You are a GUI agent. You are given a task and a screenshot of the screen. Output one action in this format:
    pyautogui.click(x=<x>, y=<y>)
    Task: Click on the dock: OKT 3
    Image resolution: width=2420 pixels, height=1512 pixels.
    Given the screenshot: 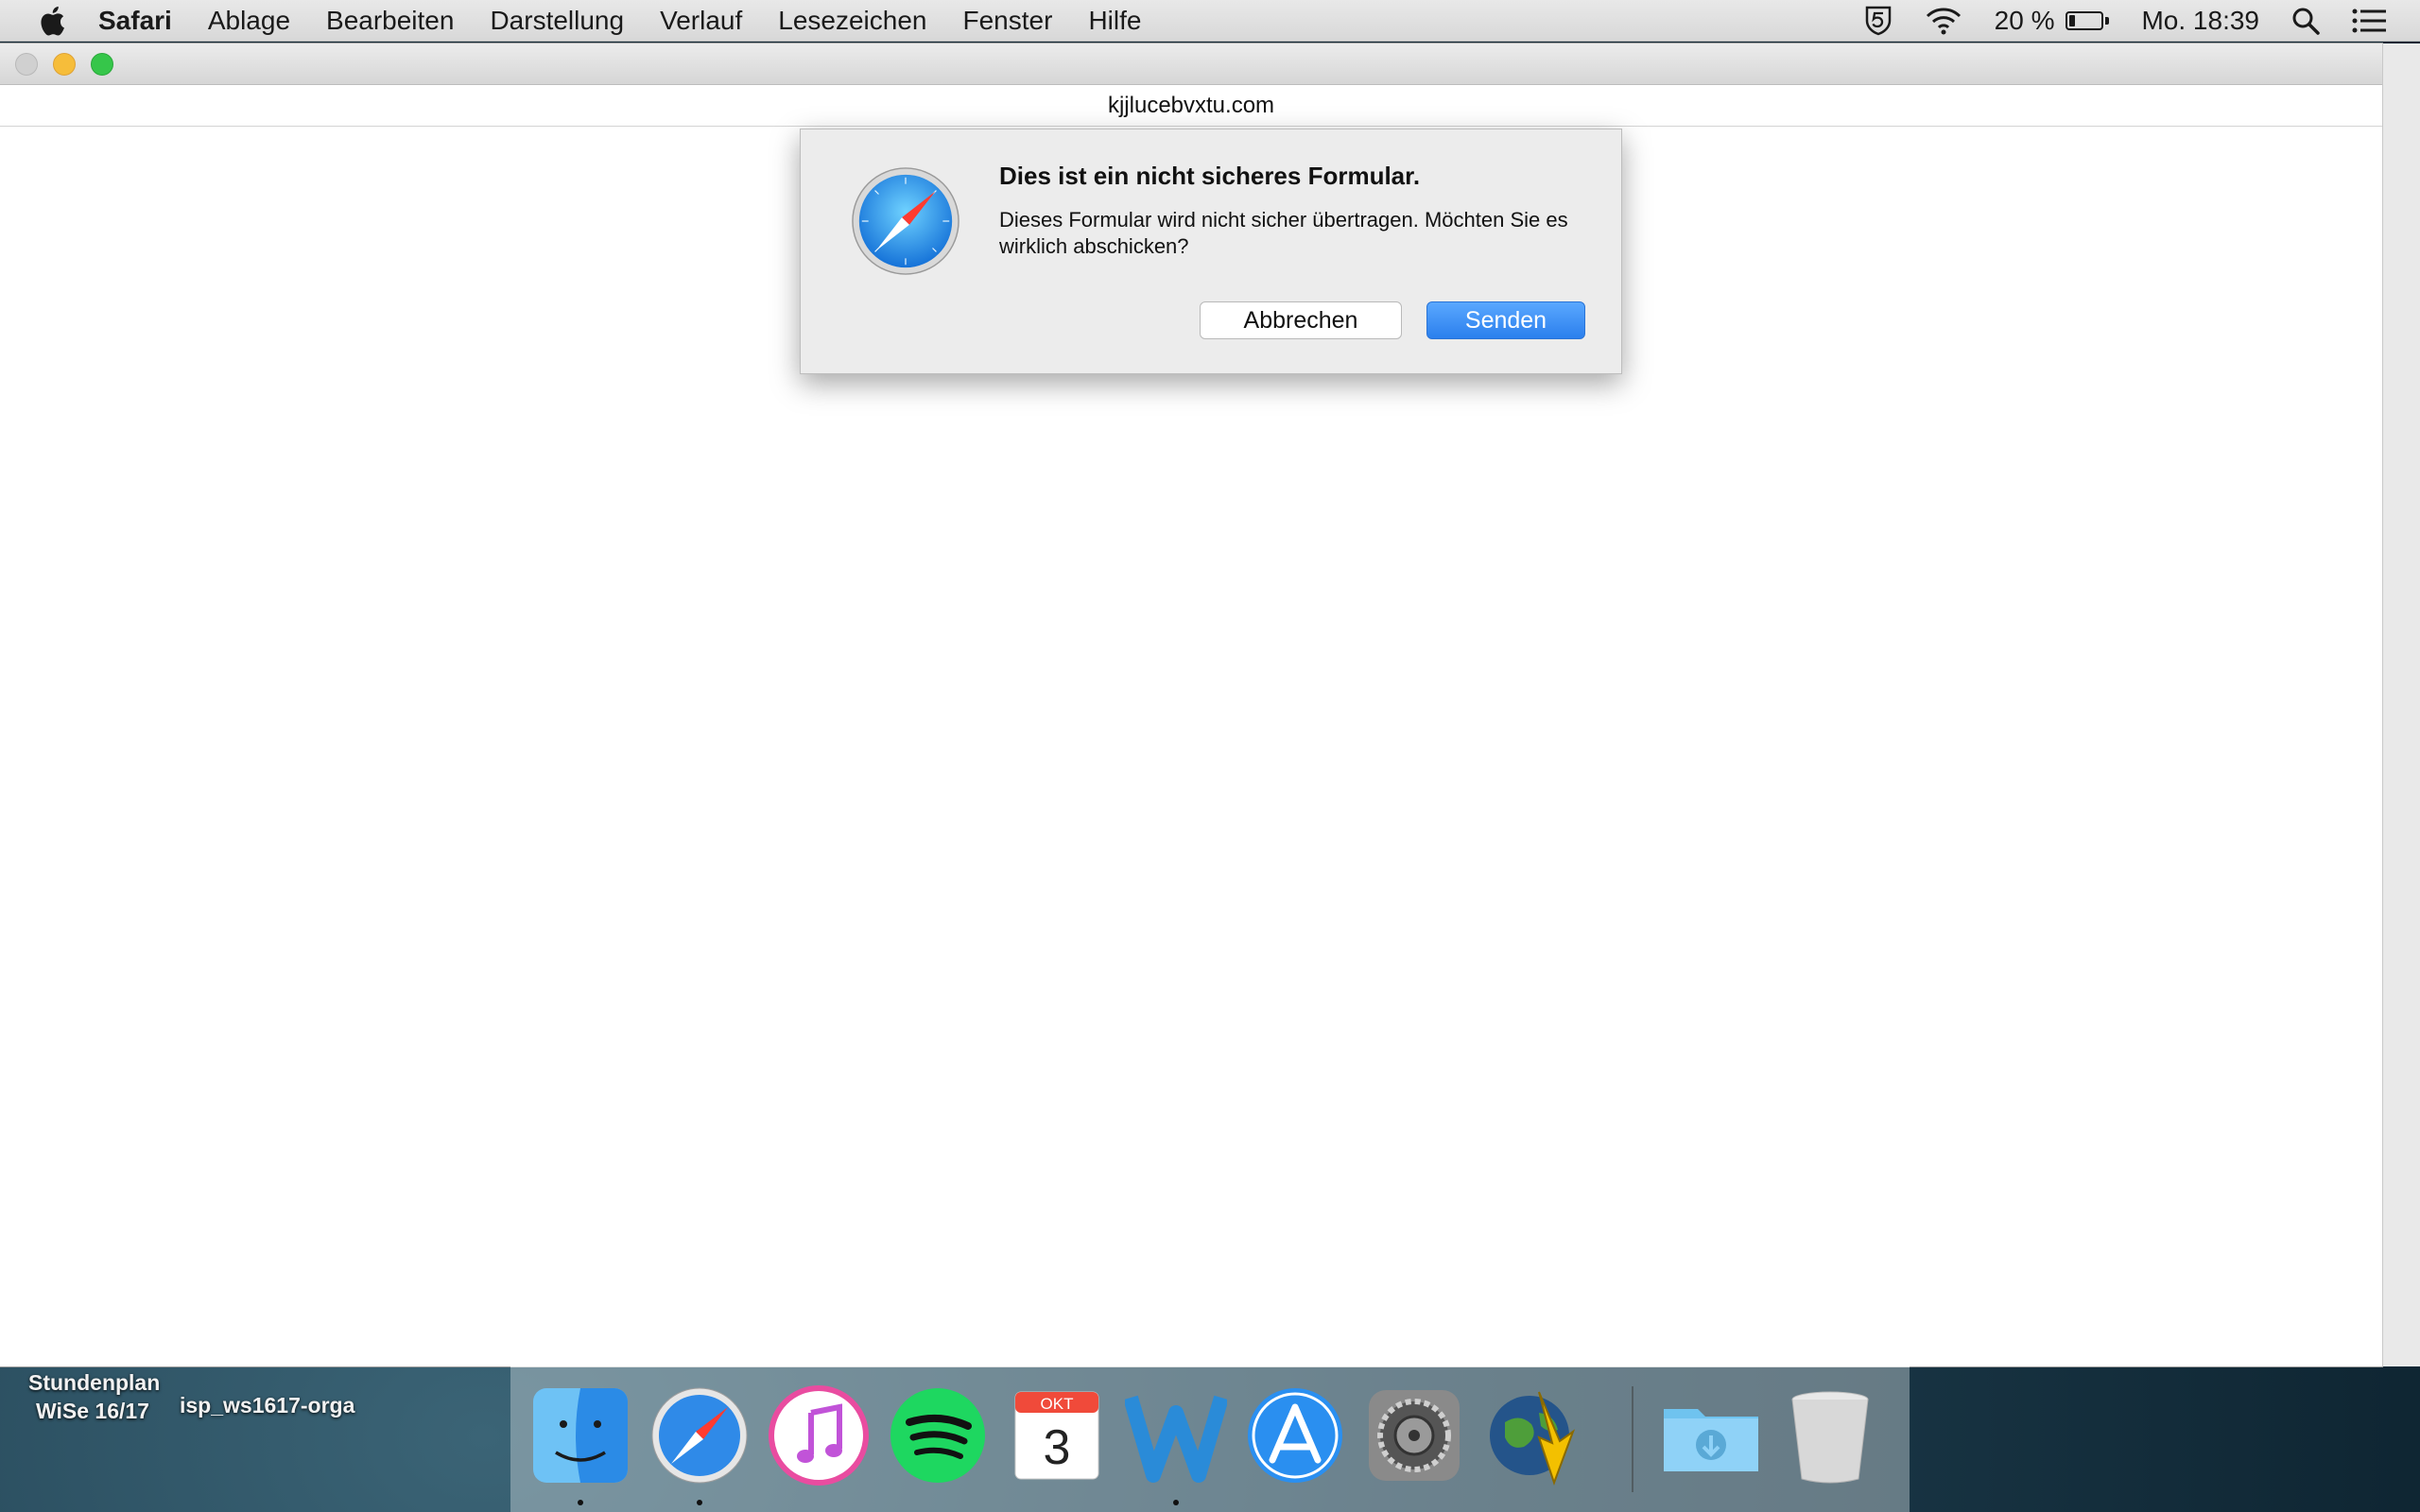 What is the action you would take?
    pyautogui.click(x=1210, y=1439)
    